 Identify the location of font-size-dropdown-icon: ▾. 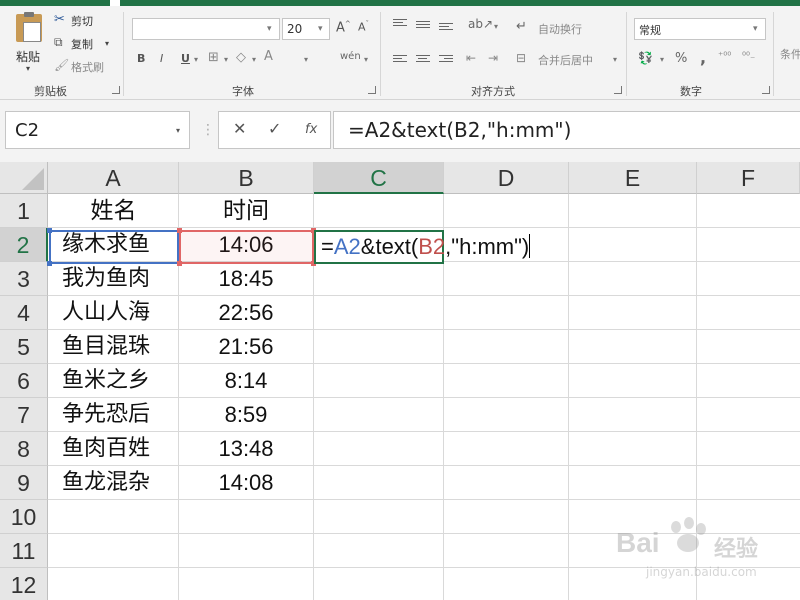
(320, 29).